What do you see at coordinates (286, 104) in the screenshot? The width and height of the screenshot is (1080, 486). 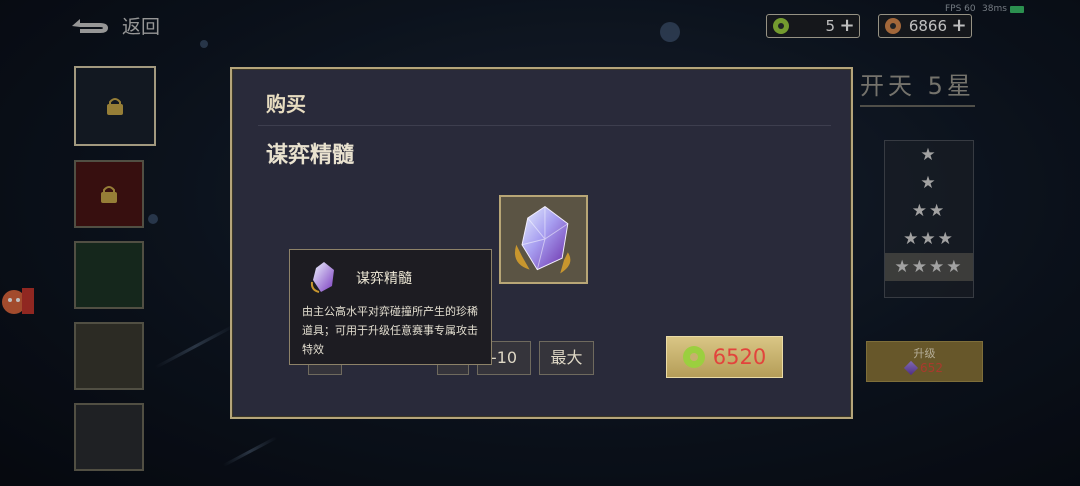 I see `dialog-title: 购买` at bounding box center [286, 104].